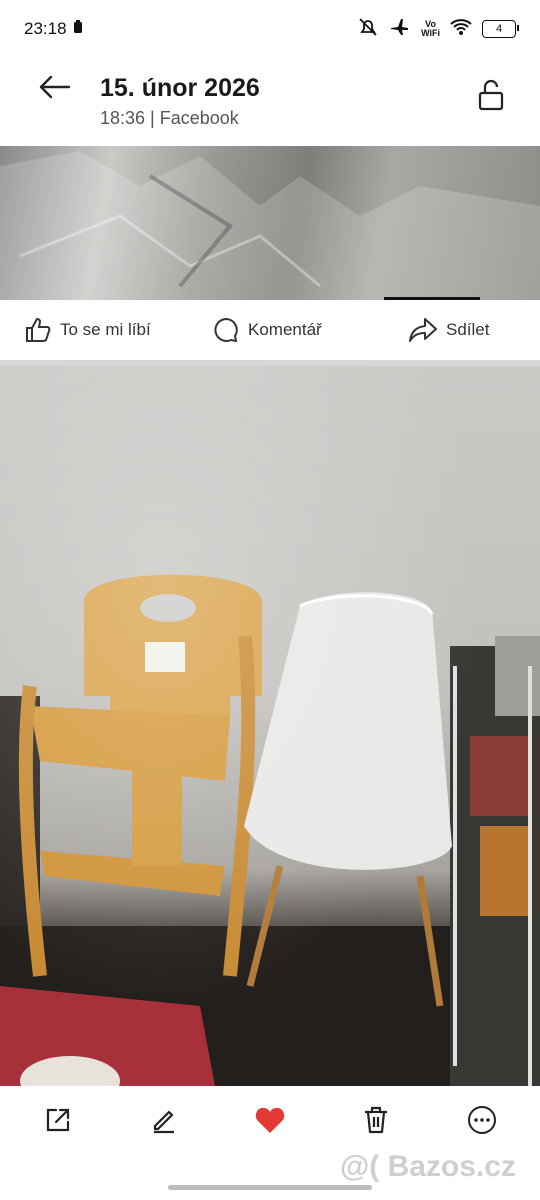 This screenshot has height=1200, width=540. What do you see at coordinates (270, 102) in the screenshot?
I see `header: 15. únor 2026 18:36 | Facebook` at bounding box center [270, 102].